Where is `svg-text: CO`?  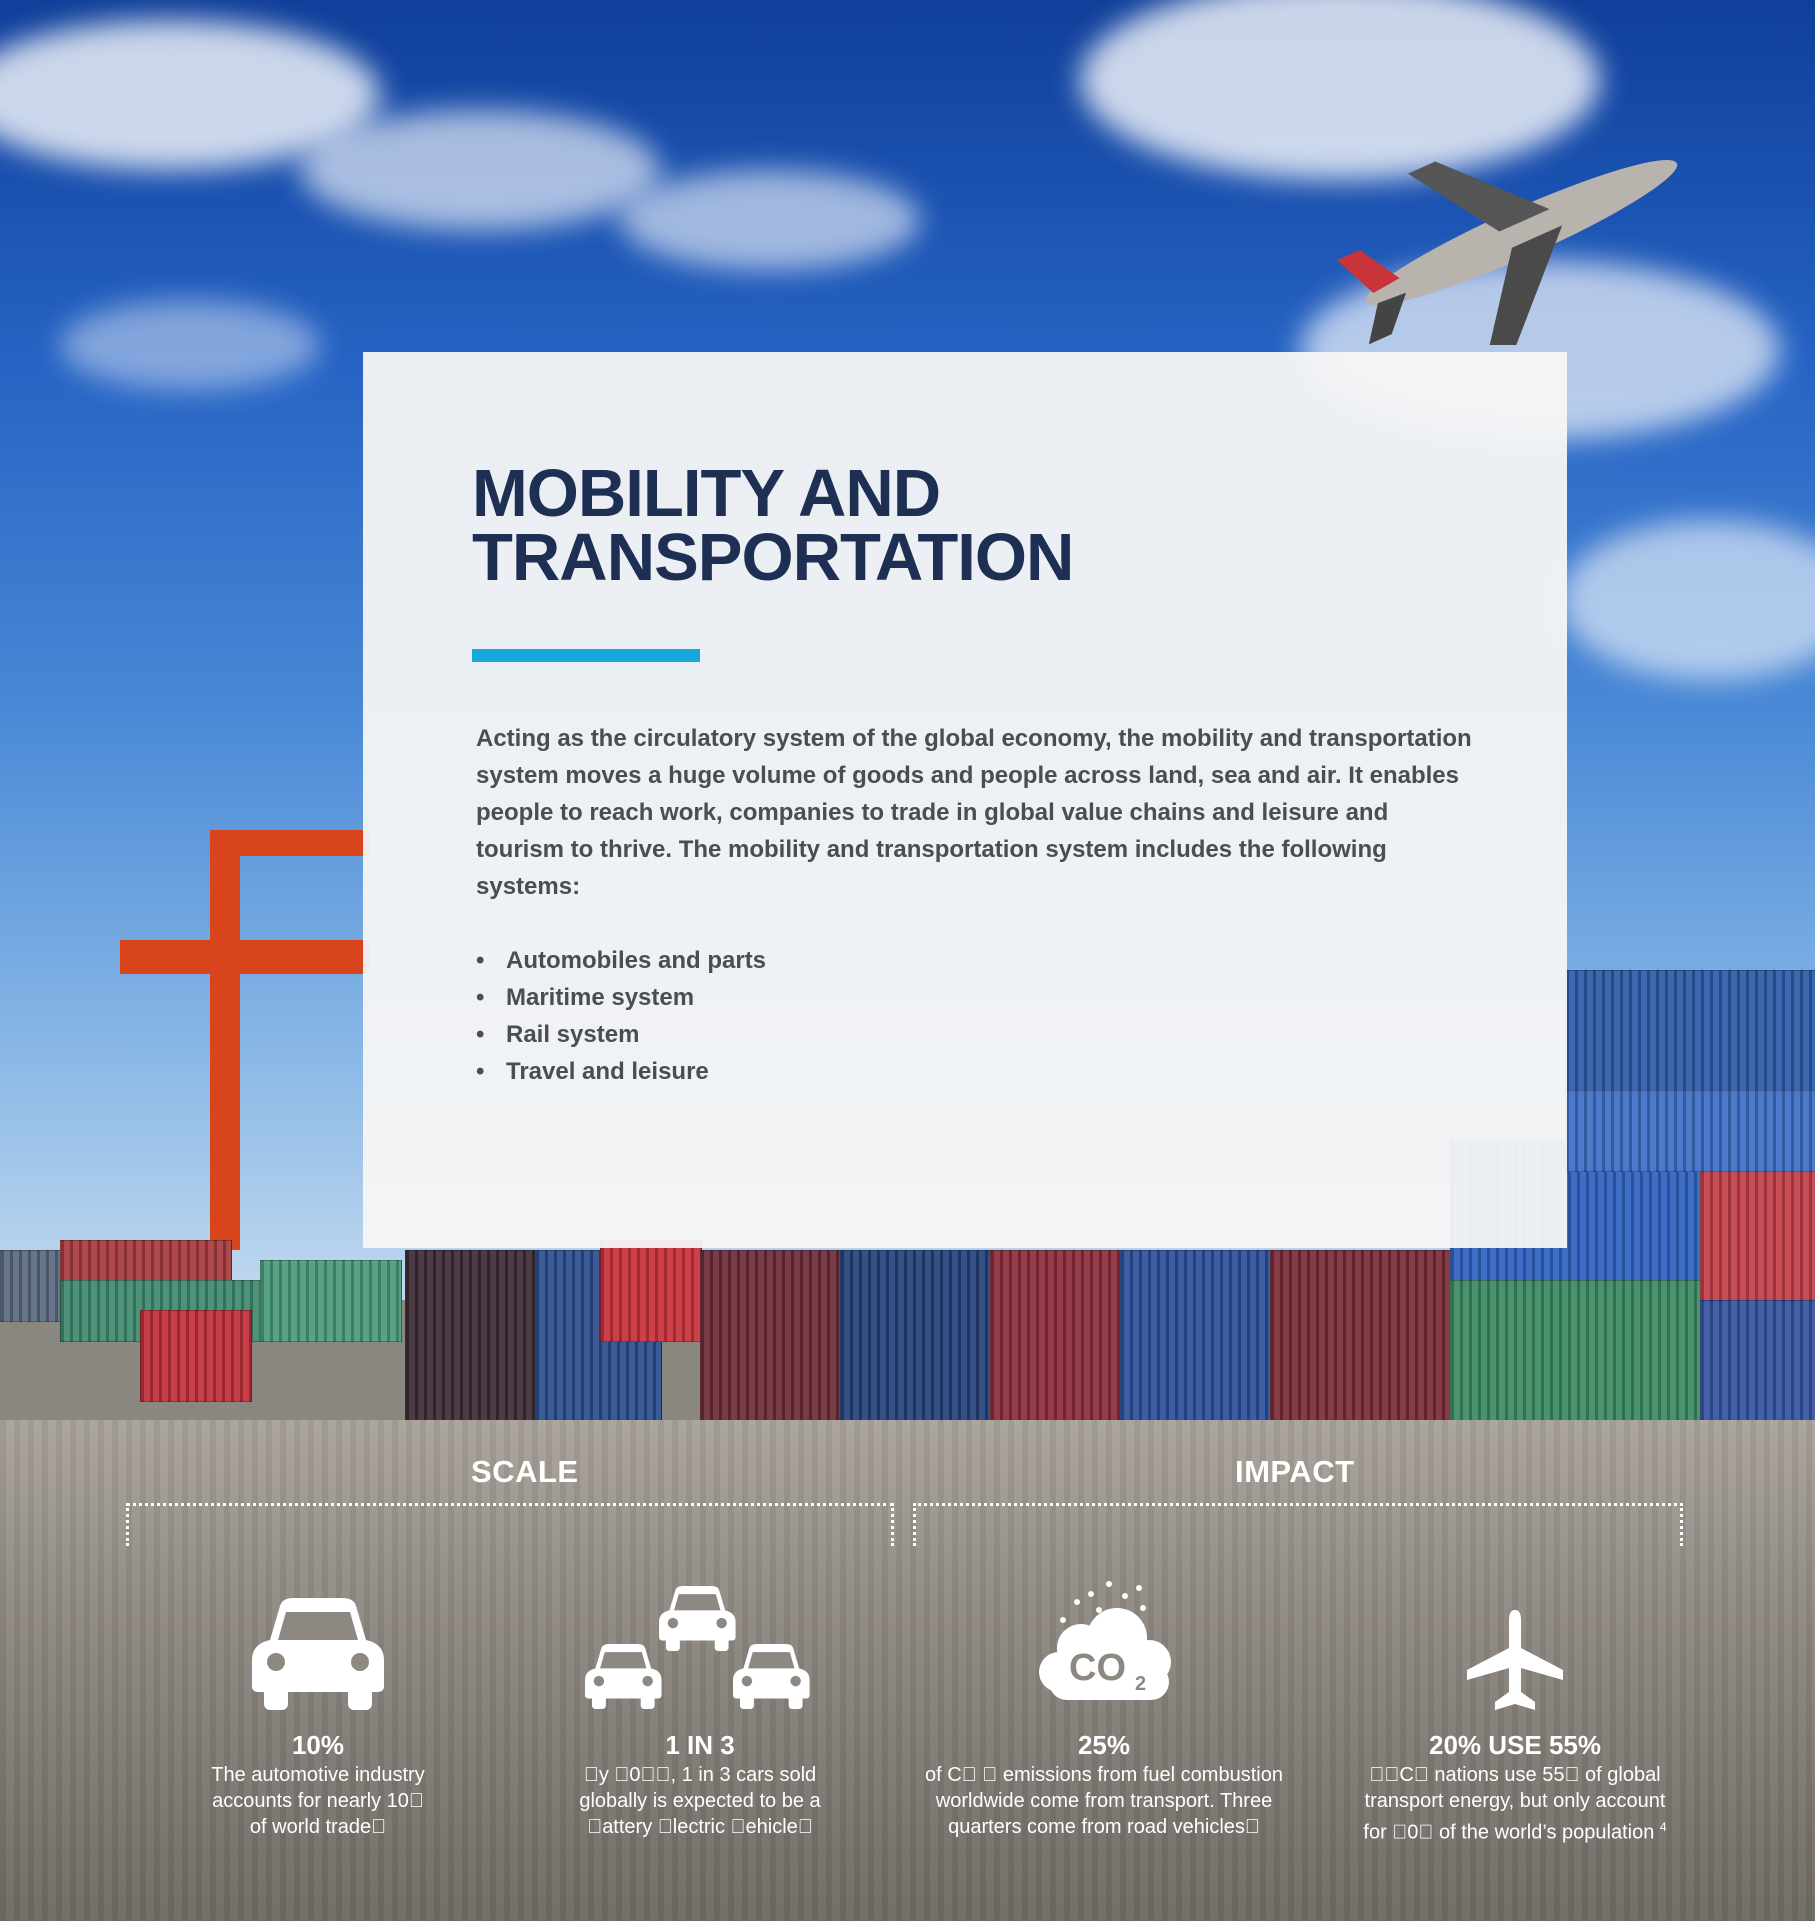
svg-text: CO is located at coordinates (1097, 1668).